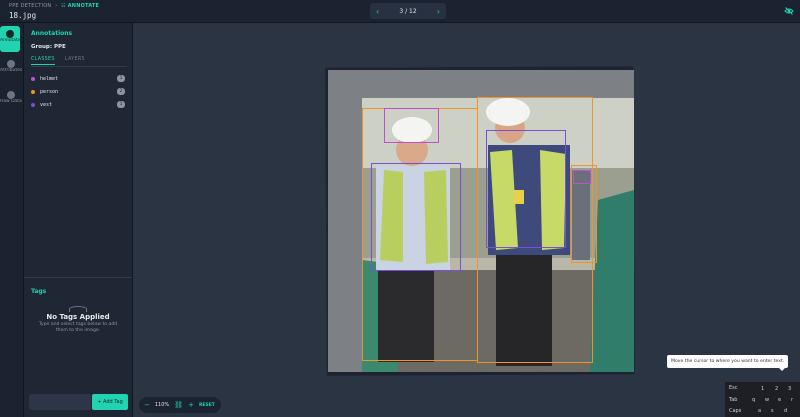 This screenshot has width=800, height=417. What do you see at coordinates (733, 388) in the screenshot?
I see `key-esc: Esc` at bounding box center [733, 388].